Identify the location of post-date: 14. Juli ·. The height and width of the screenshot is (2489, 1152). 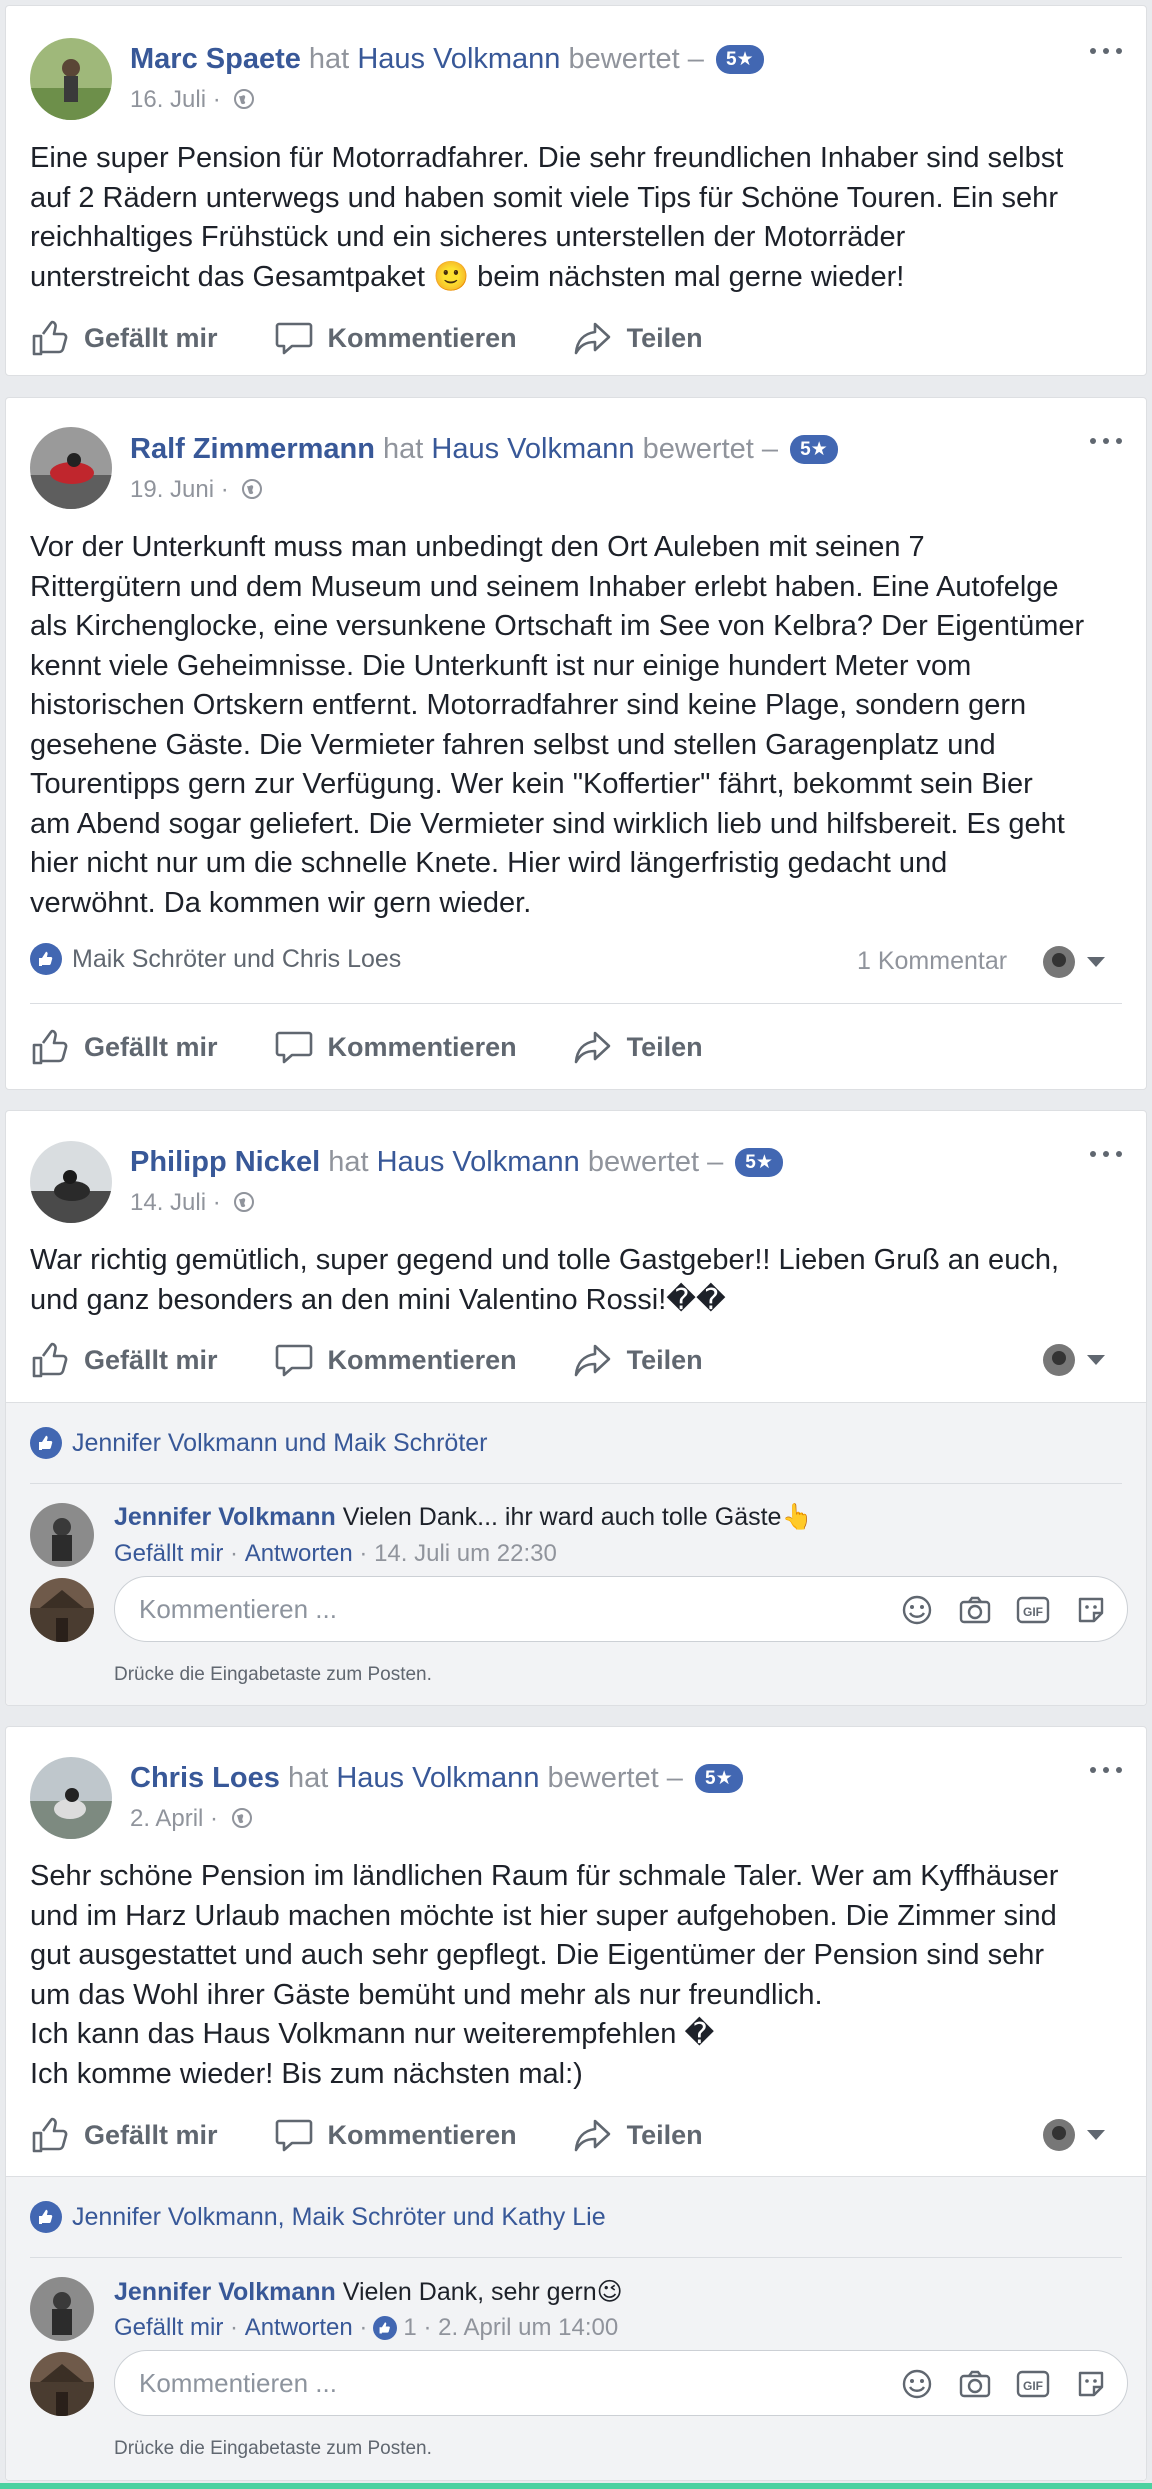
(175, 1202).